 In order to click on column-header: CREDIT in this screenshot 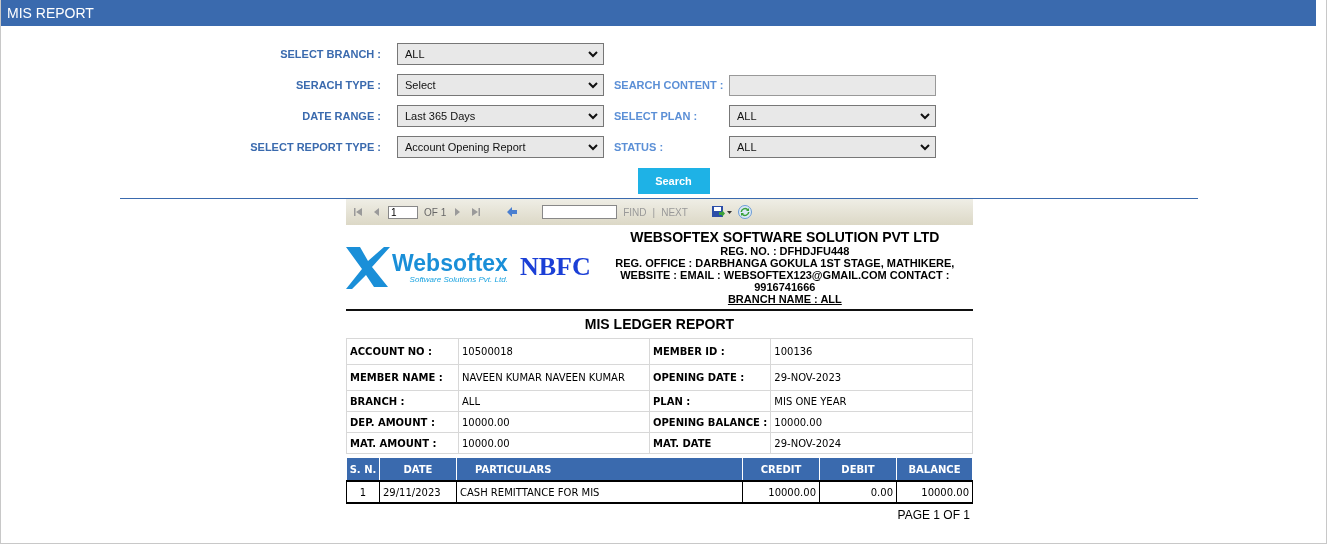, I will do `click(781, 469)`.